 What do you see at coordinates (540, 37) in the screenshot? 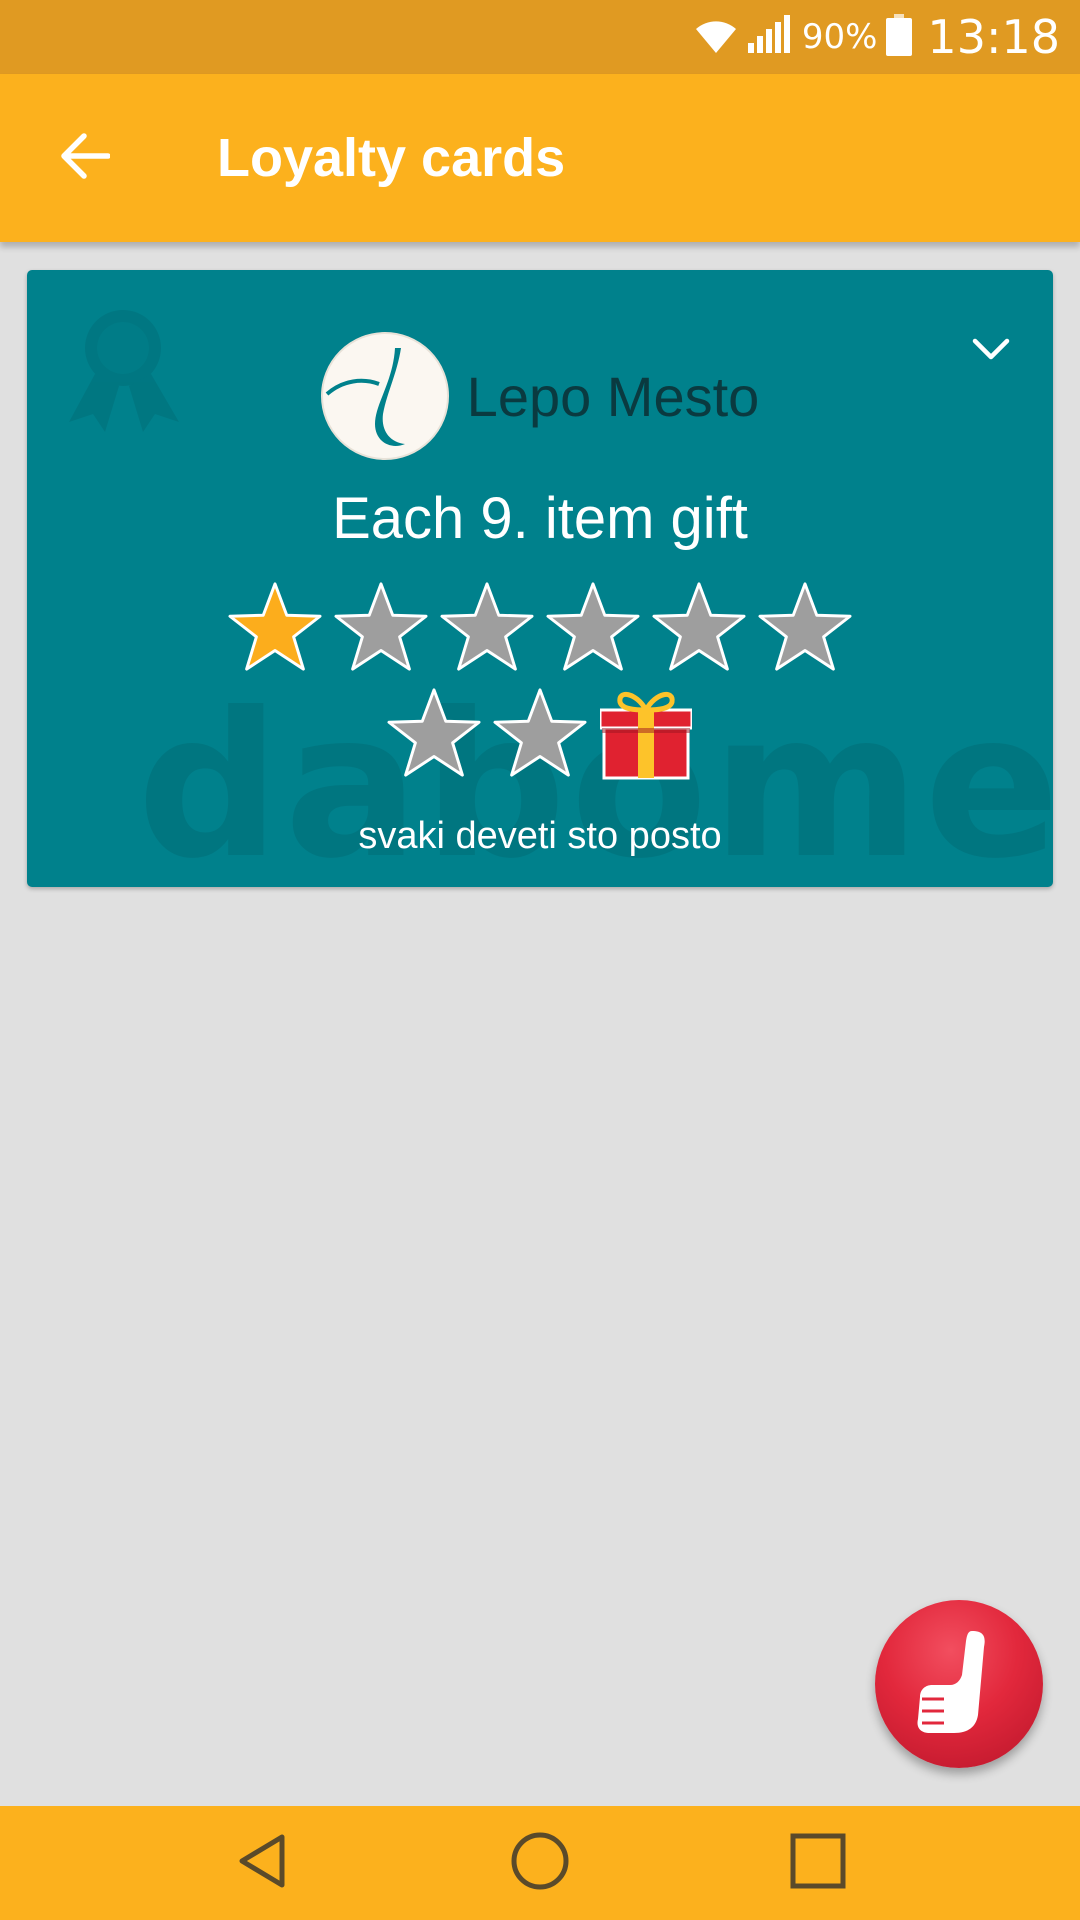
I see `status-bar: 90% 13:18` at bounding box center [540, 37].